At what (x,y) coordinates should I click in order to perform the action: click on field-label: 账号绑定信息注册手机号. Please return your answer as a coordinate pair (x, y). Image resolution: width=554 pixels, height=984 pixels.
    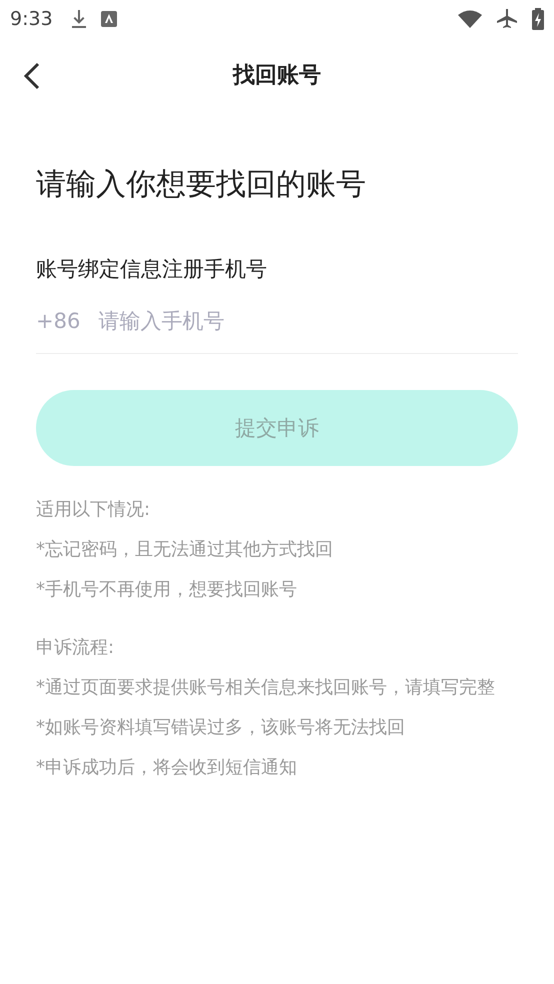
    Looking at the image, I should click on (152, 269).